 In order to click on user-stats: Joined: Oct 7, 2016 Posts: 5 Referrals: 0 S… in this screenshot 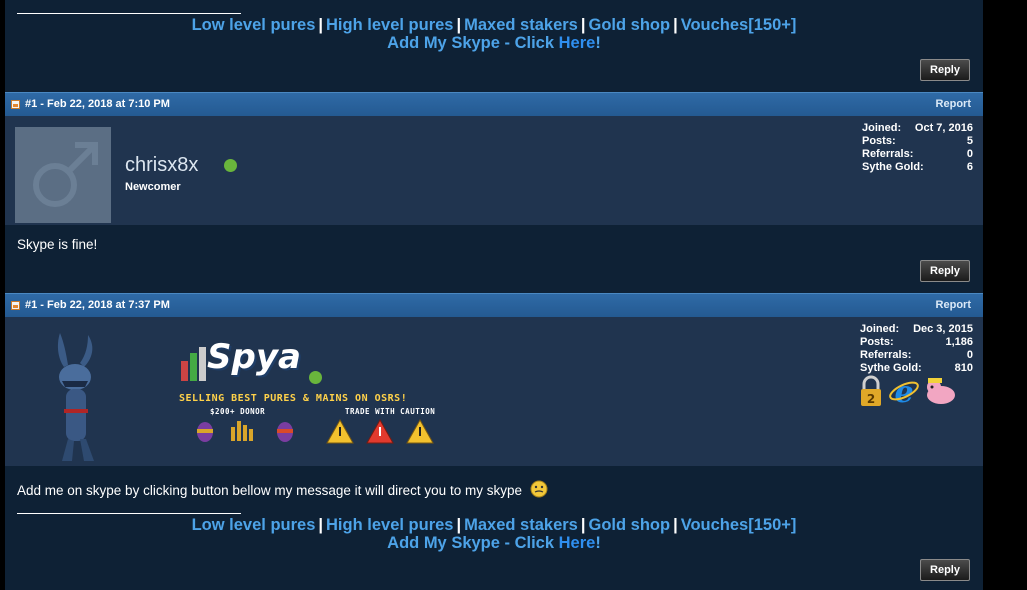, I will do `click(917, 148)`.